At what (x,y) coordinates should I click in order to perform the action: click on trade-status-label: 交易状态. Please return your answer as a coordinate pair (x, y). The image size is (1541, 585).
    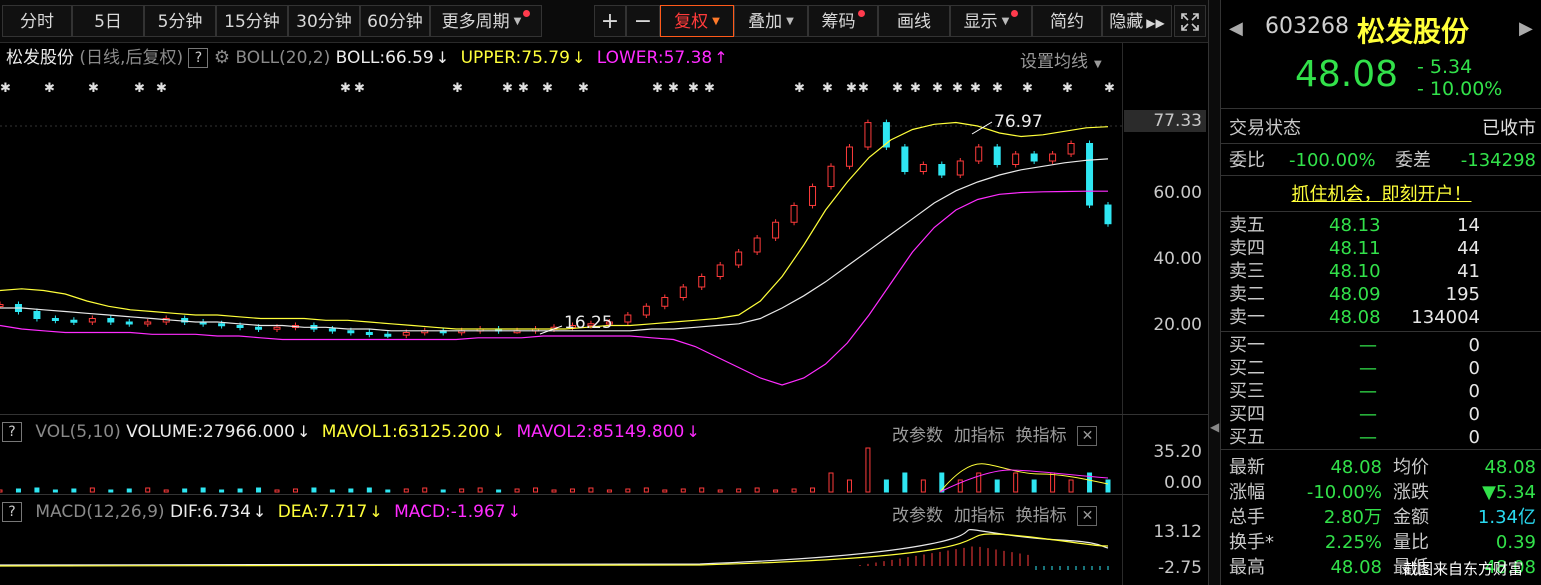
    Looking at the image, I should click on (1265, 128).